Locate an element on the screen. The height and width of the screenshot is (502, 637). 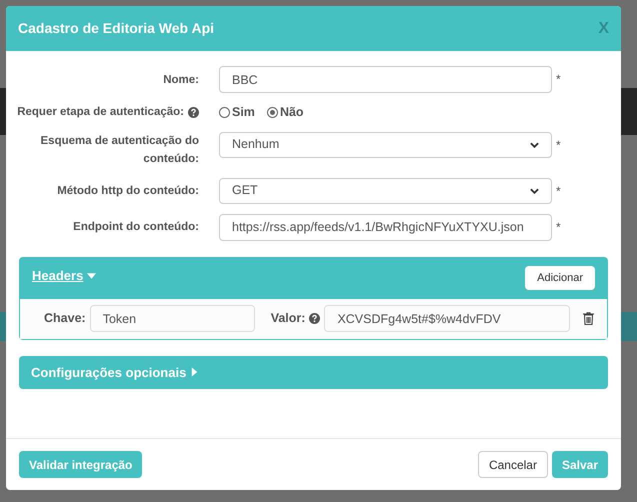
key-field: Token is located at coordinates (172, 318).